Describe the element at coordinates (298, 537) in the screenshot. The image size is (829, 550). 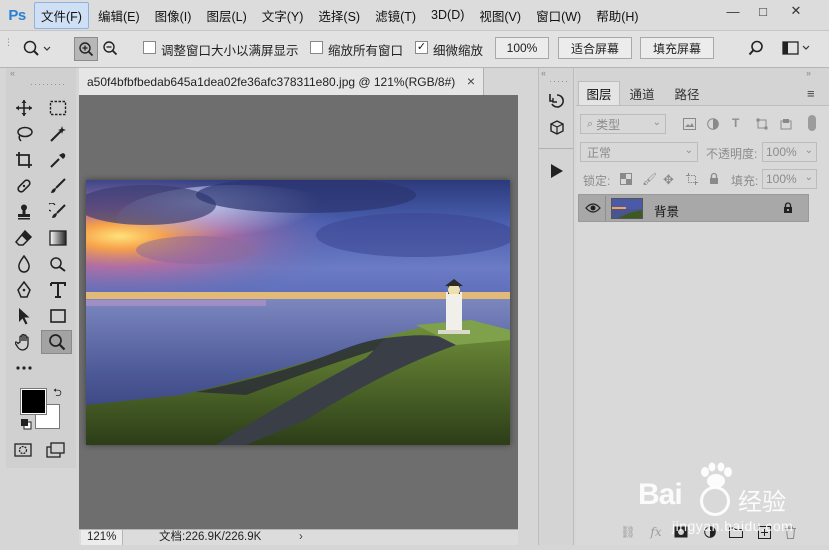
I see `status-bar: 121% 文档:226.9K/226.9K ›` at that location.